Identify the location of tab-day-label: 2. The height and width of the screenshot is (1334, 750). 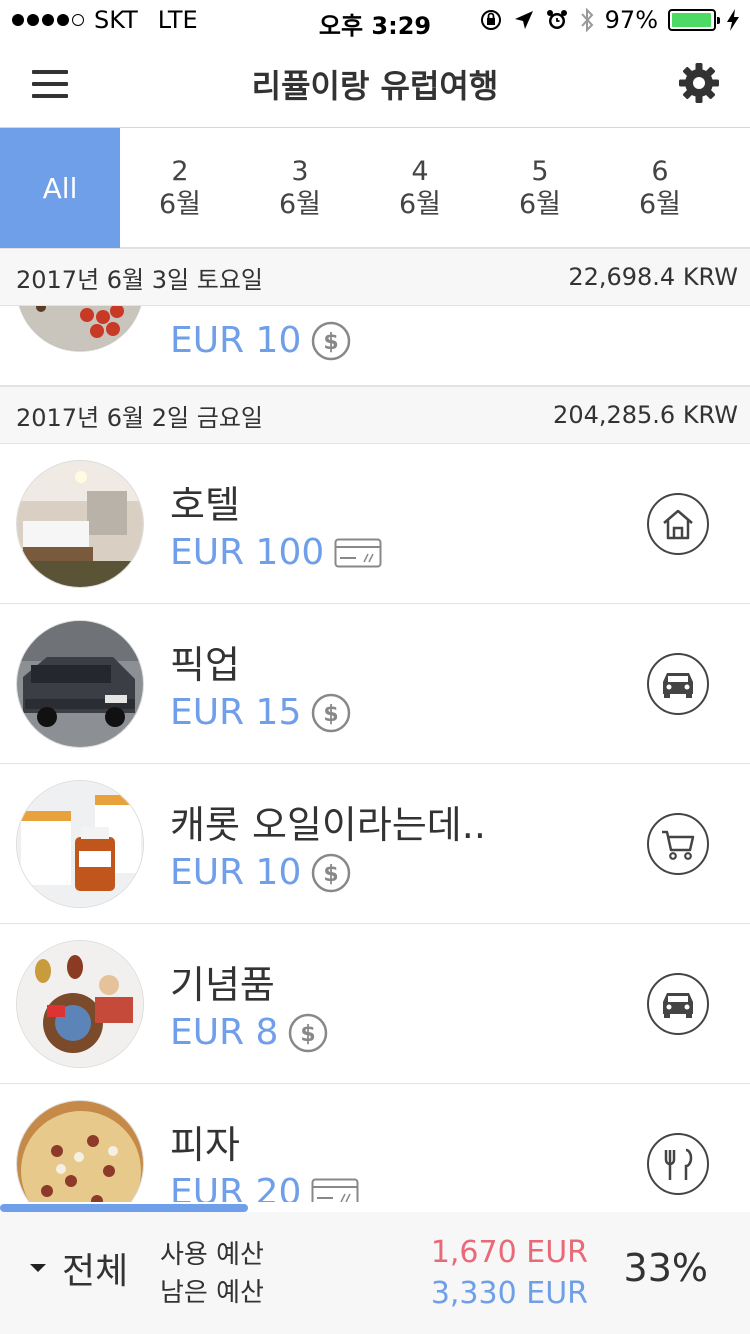
(180, 171).